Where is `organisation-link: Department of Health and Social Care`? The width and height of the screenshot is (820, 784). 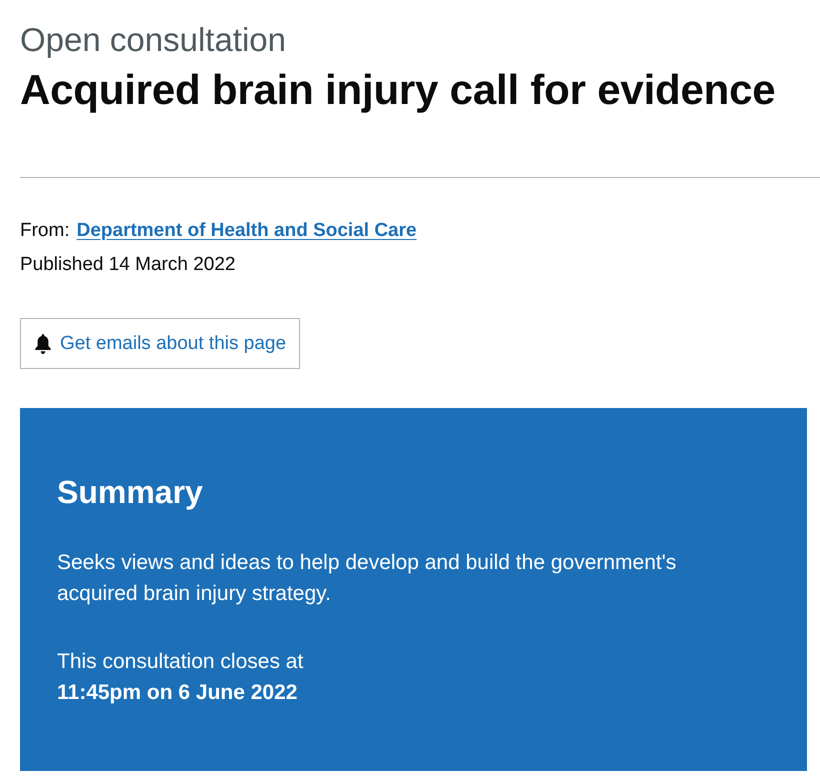 organisation-link: Department of Health and Social Care is located at coordinates (246, 231).